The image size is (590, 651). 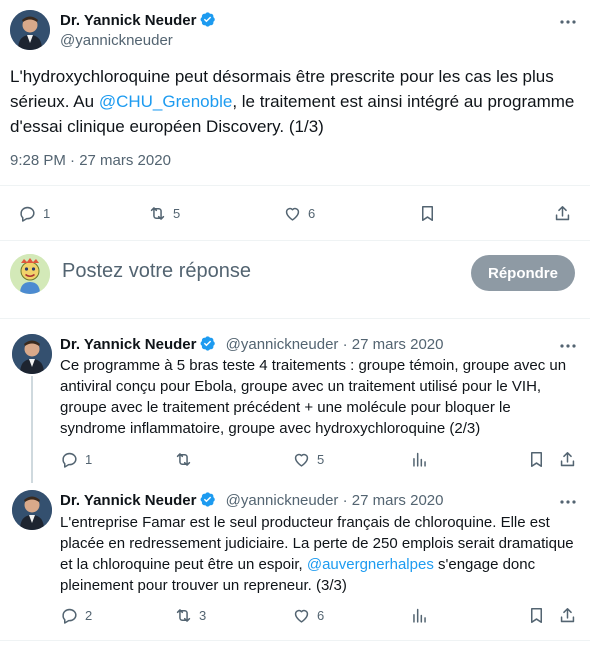 I want to click on tweet-actions: 2 3 6, so click(x=320, y=615).